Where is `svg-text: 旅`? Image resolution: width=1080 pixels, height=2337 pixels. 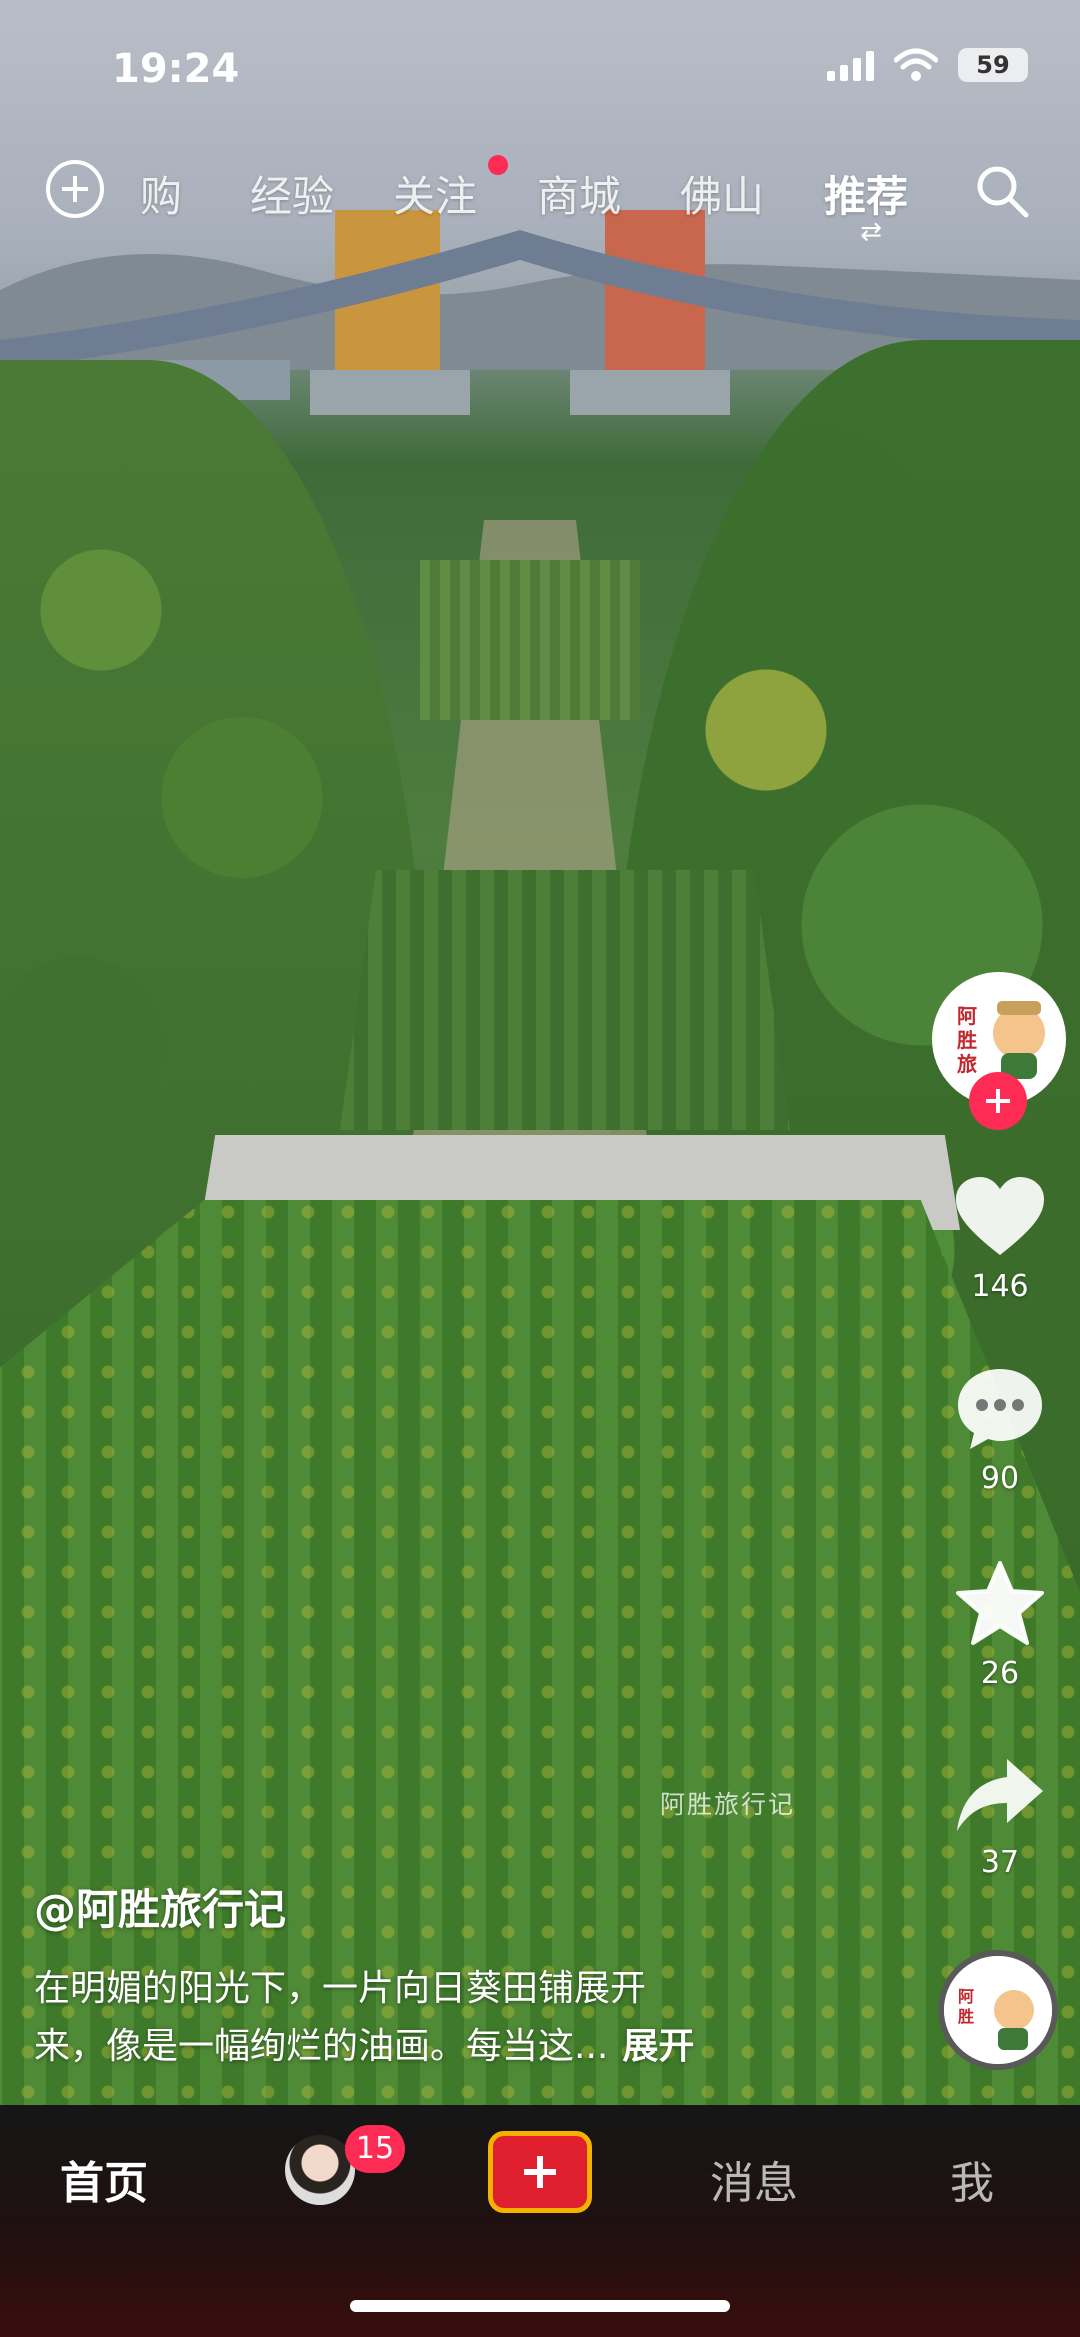 svg-text: 旅 is located at coordinates (967, 1064).